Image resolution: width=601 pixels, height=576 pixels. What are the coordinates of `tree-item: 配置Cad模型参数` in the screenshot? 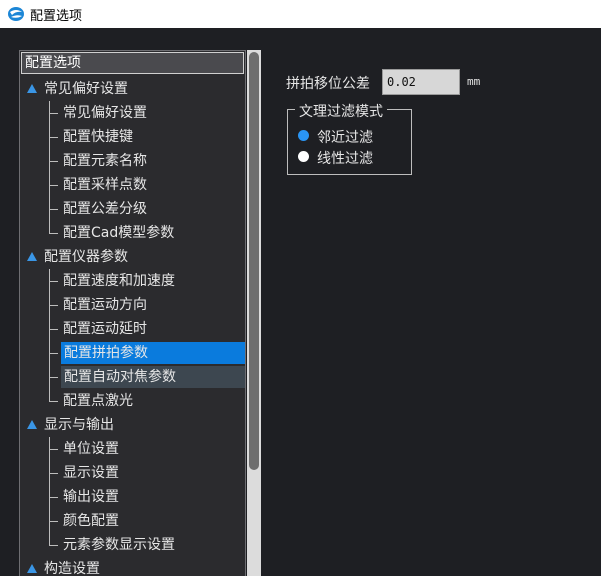 It's located at (132, 233).